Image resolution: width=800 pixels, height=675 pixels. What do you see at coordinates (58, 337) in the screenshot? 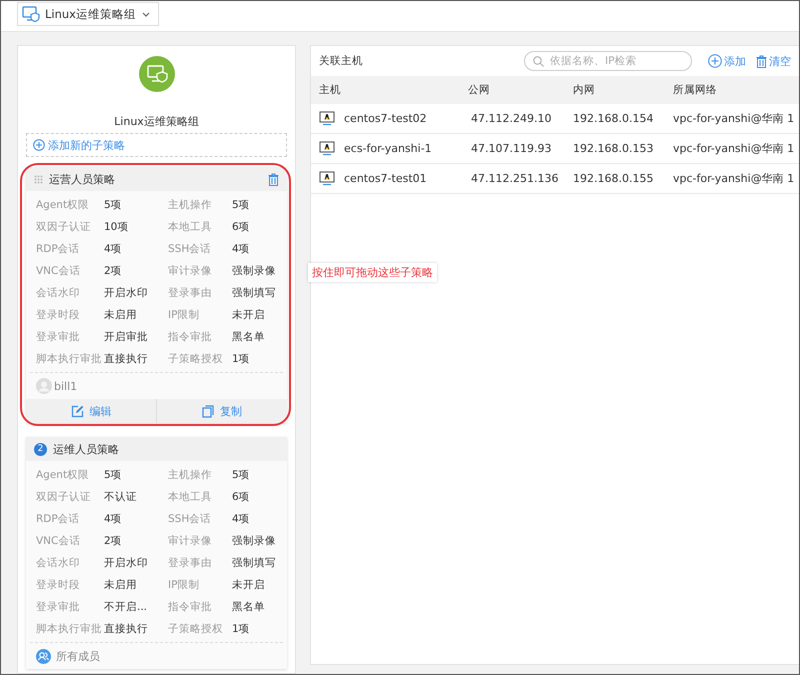
I see `setting-label: 登录审批` at bounding box center [58, 337].